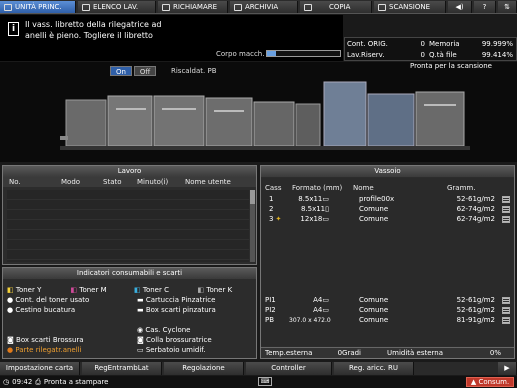  Describe the element at coordinates (410, 7) in the screenshot. I see `tab-scan: SCANSIONE` at that location.